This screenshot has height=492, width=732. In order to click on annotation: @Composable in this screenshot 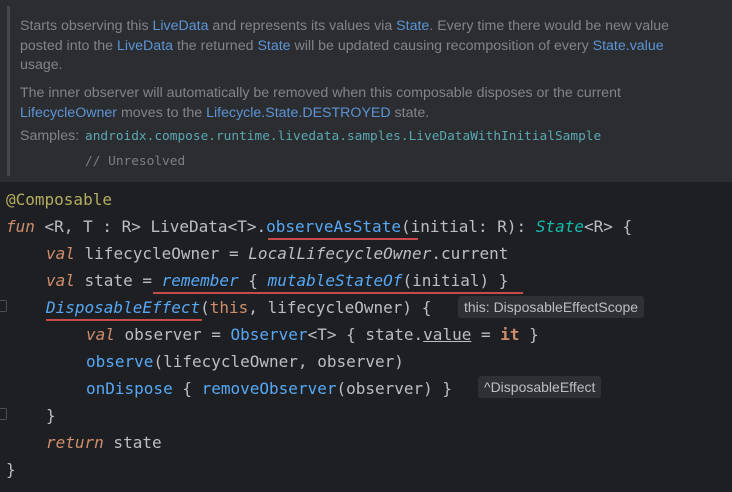, I will do `click(59, 199)`.